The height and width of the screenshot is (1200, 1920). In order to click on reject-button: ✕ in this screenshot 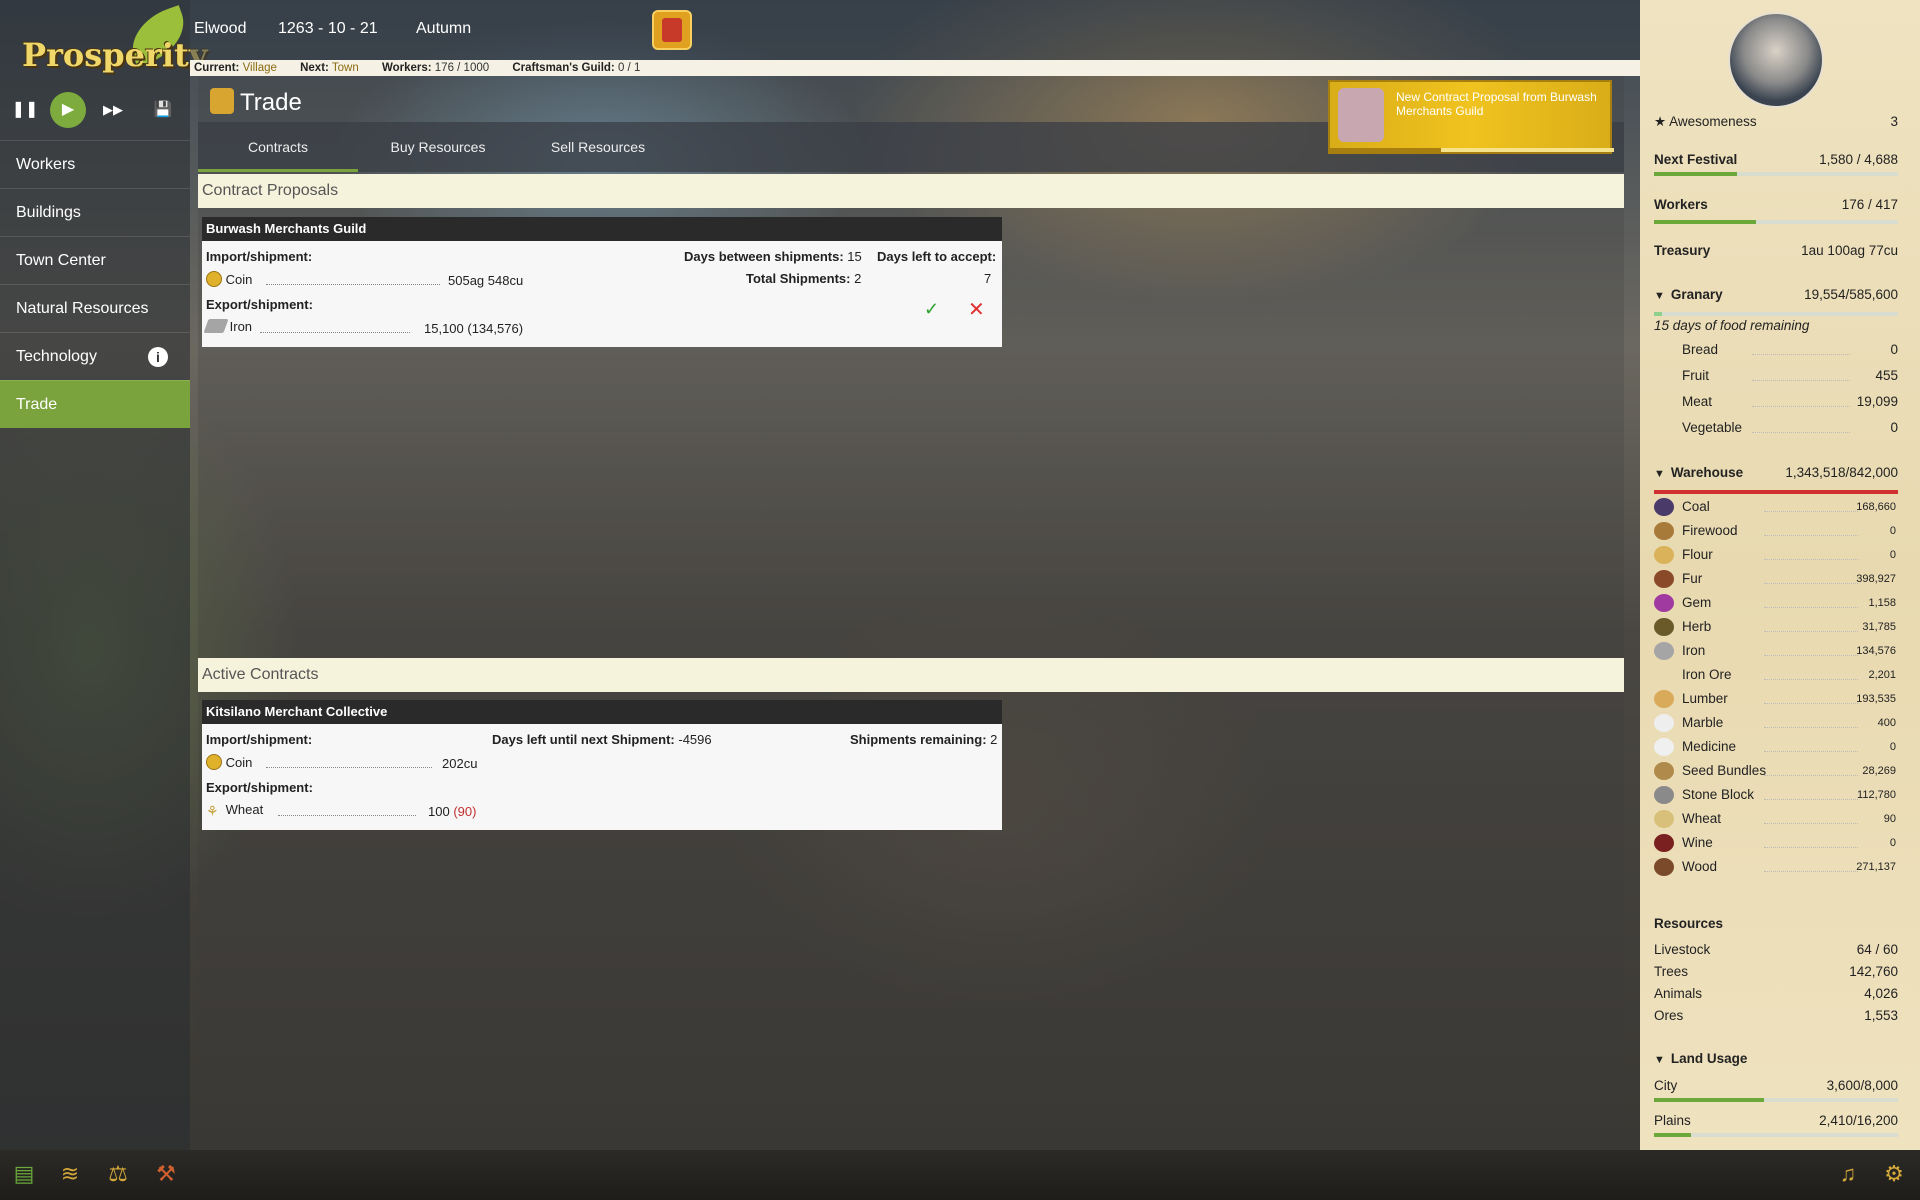, I will do `click(976, 309)`.